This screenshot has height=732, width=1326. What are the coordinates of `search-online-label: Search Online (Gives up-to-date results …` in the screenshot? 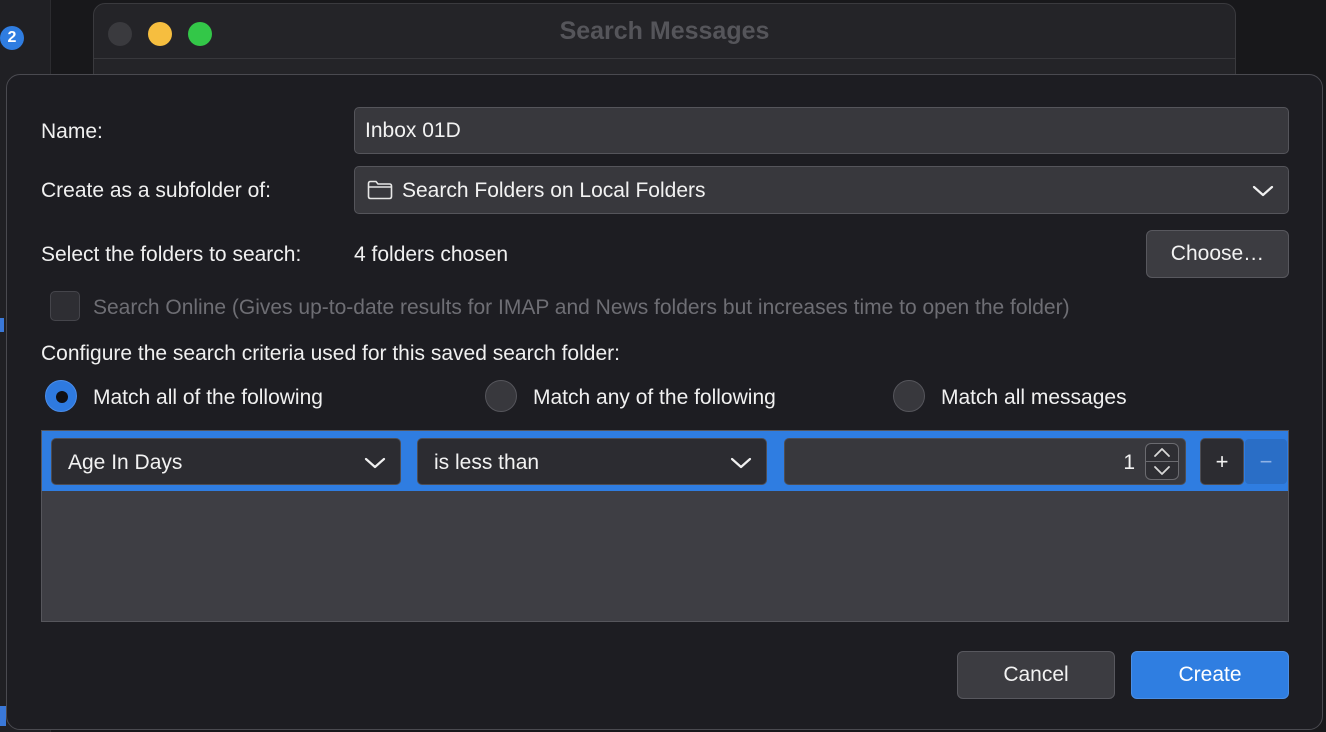 It's located at (581, 307).